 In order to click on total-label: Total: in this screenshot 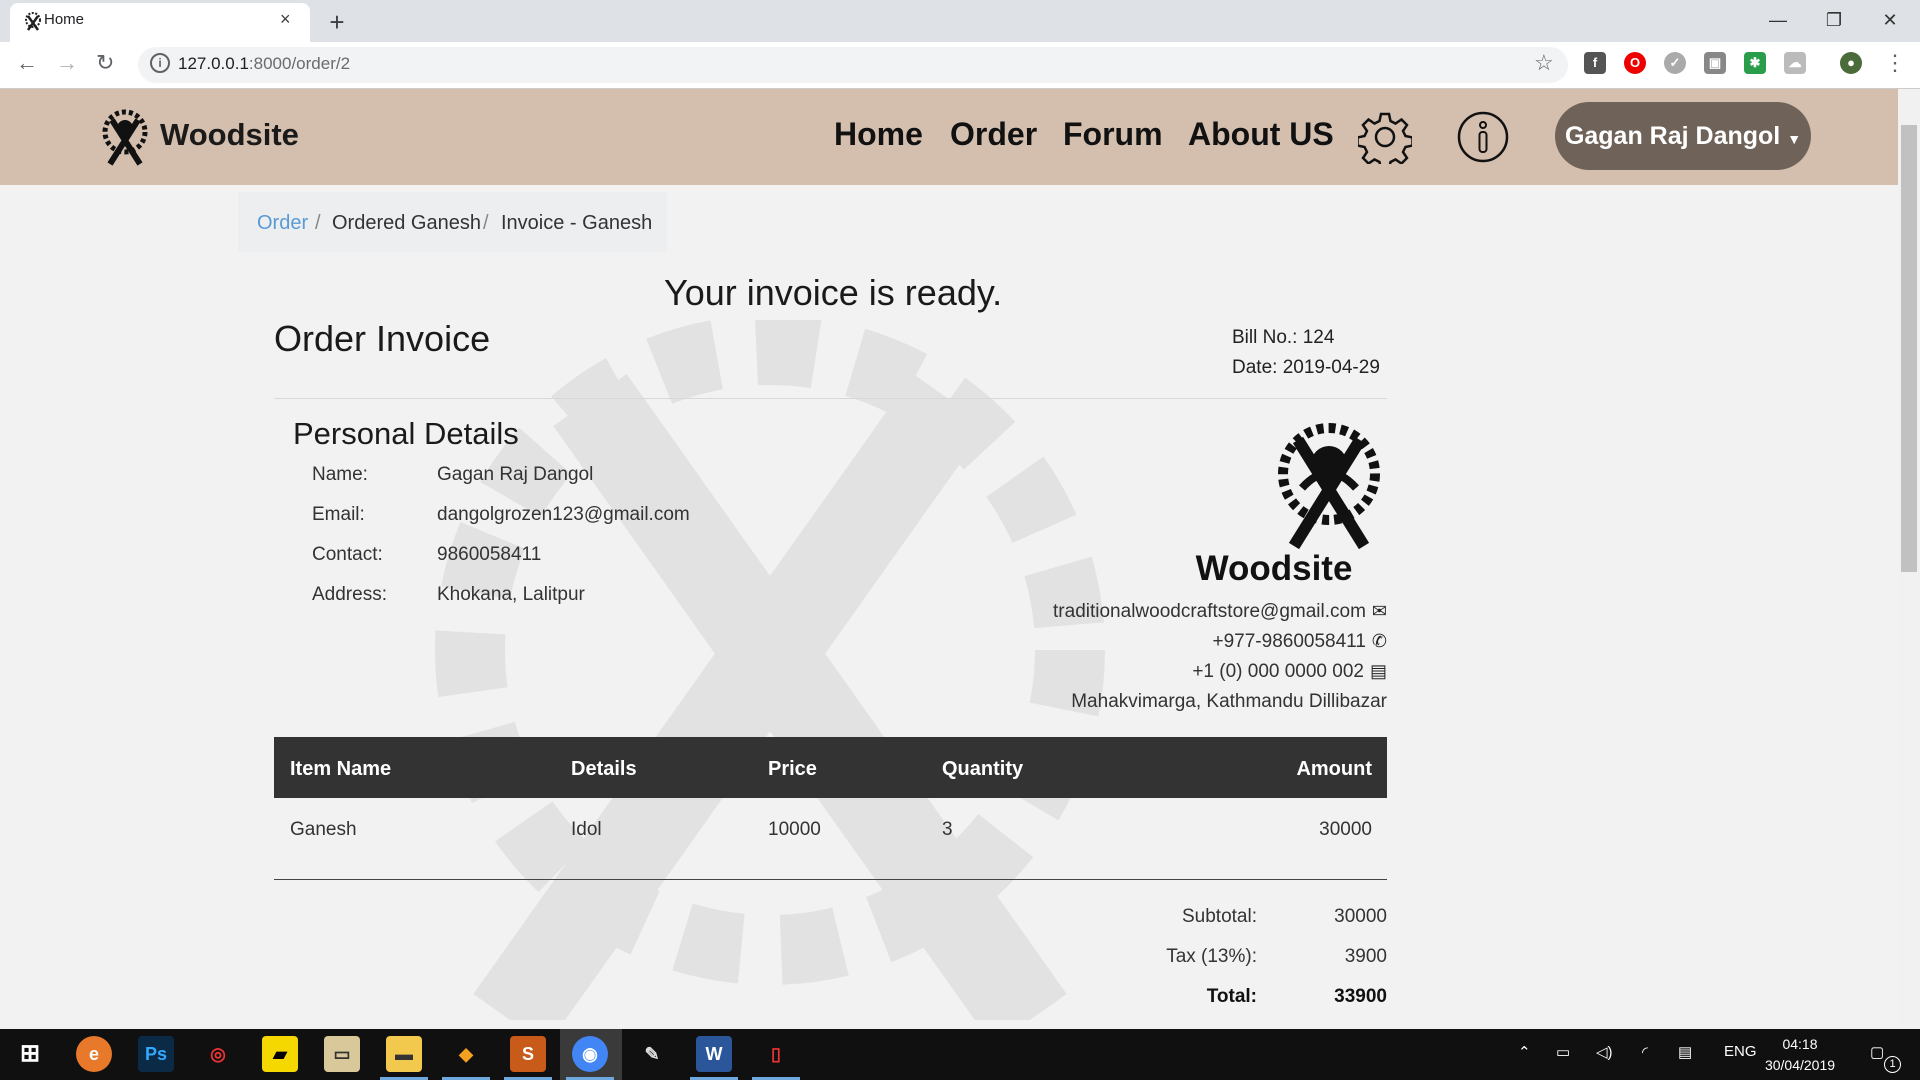, I will do `click(1231, 996)`.